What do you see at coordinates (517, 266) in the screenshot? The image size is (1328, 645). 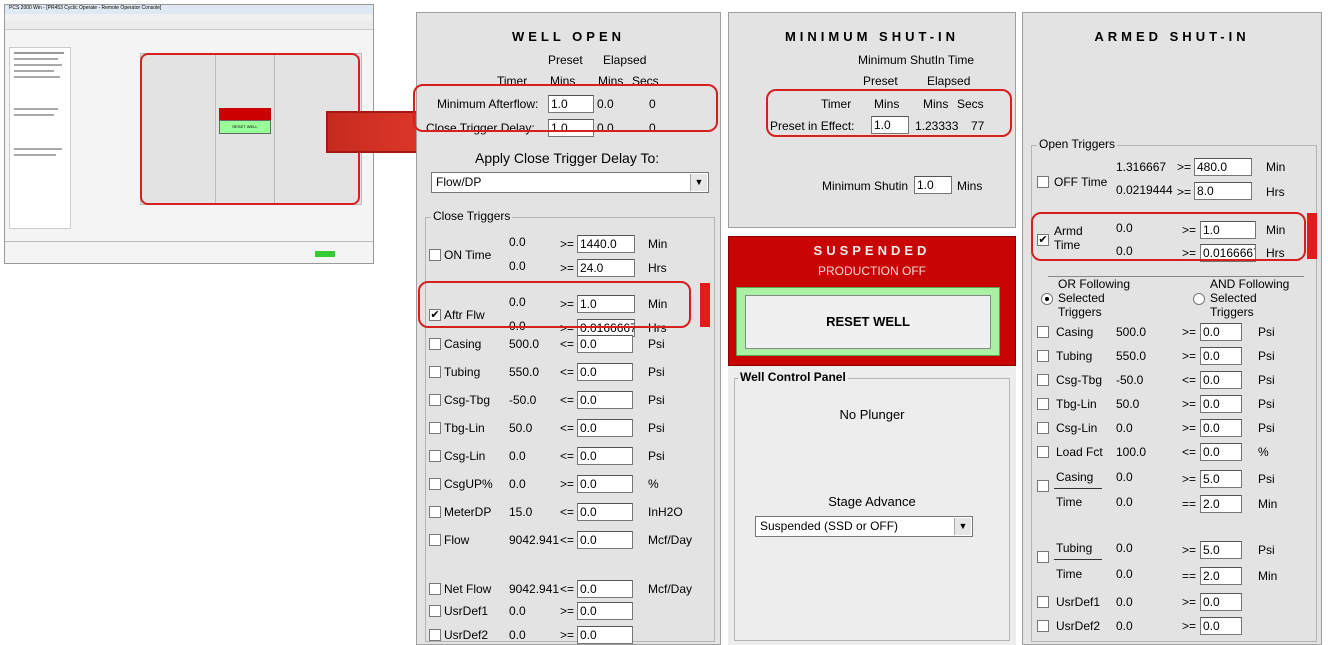 I see `on-time-elapsed-hrs: 0.0` at bounding box center [517, 266].